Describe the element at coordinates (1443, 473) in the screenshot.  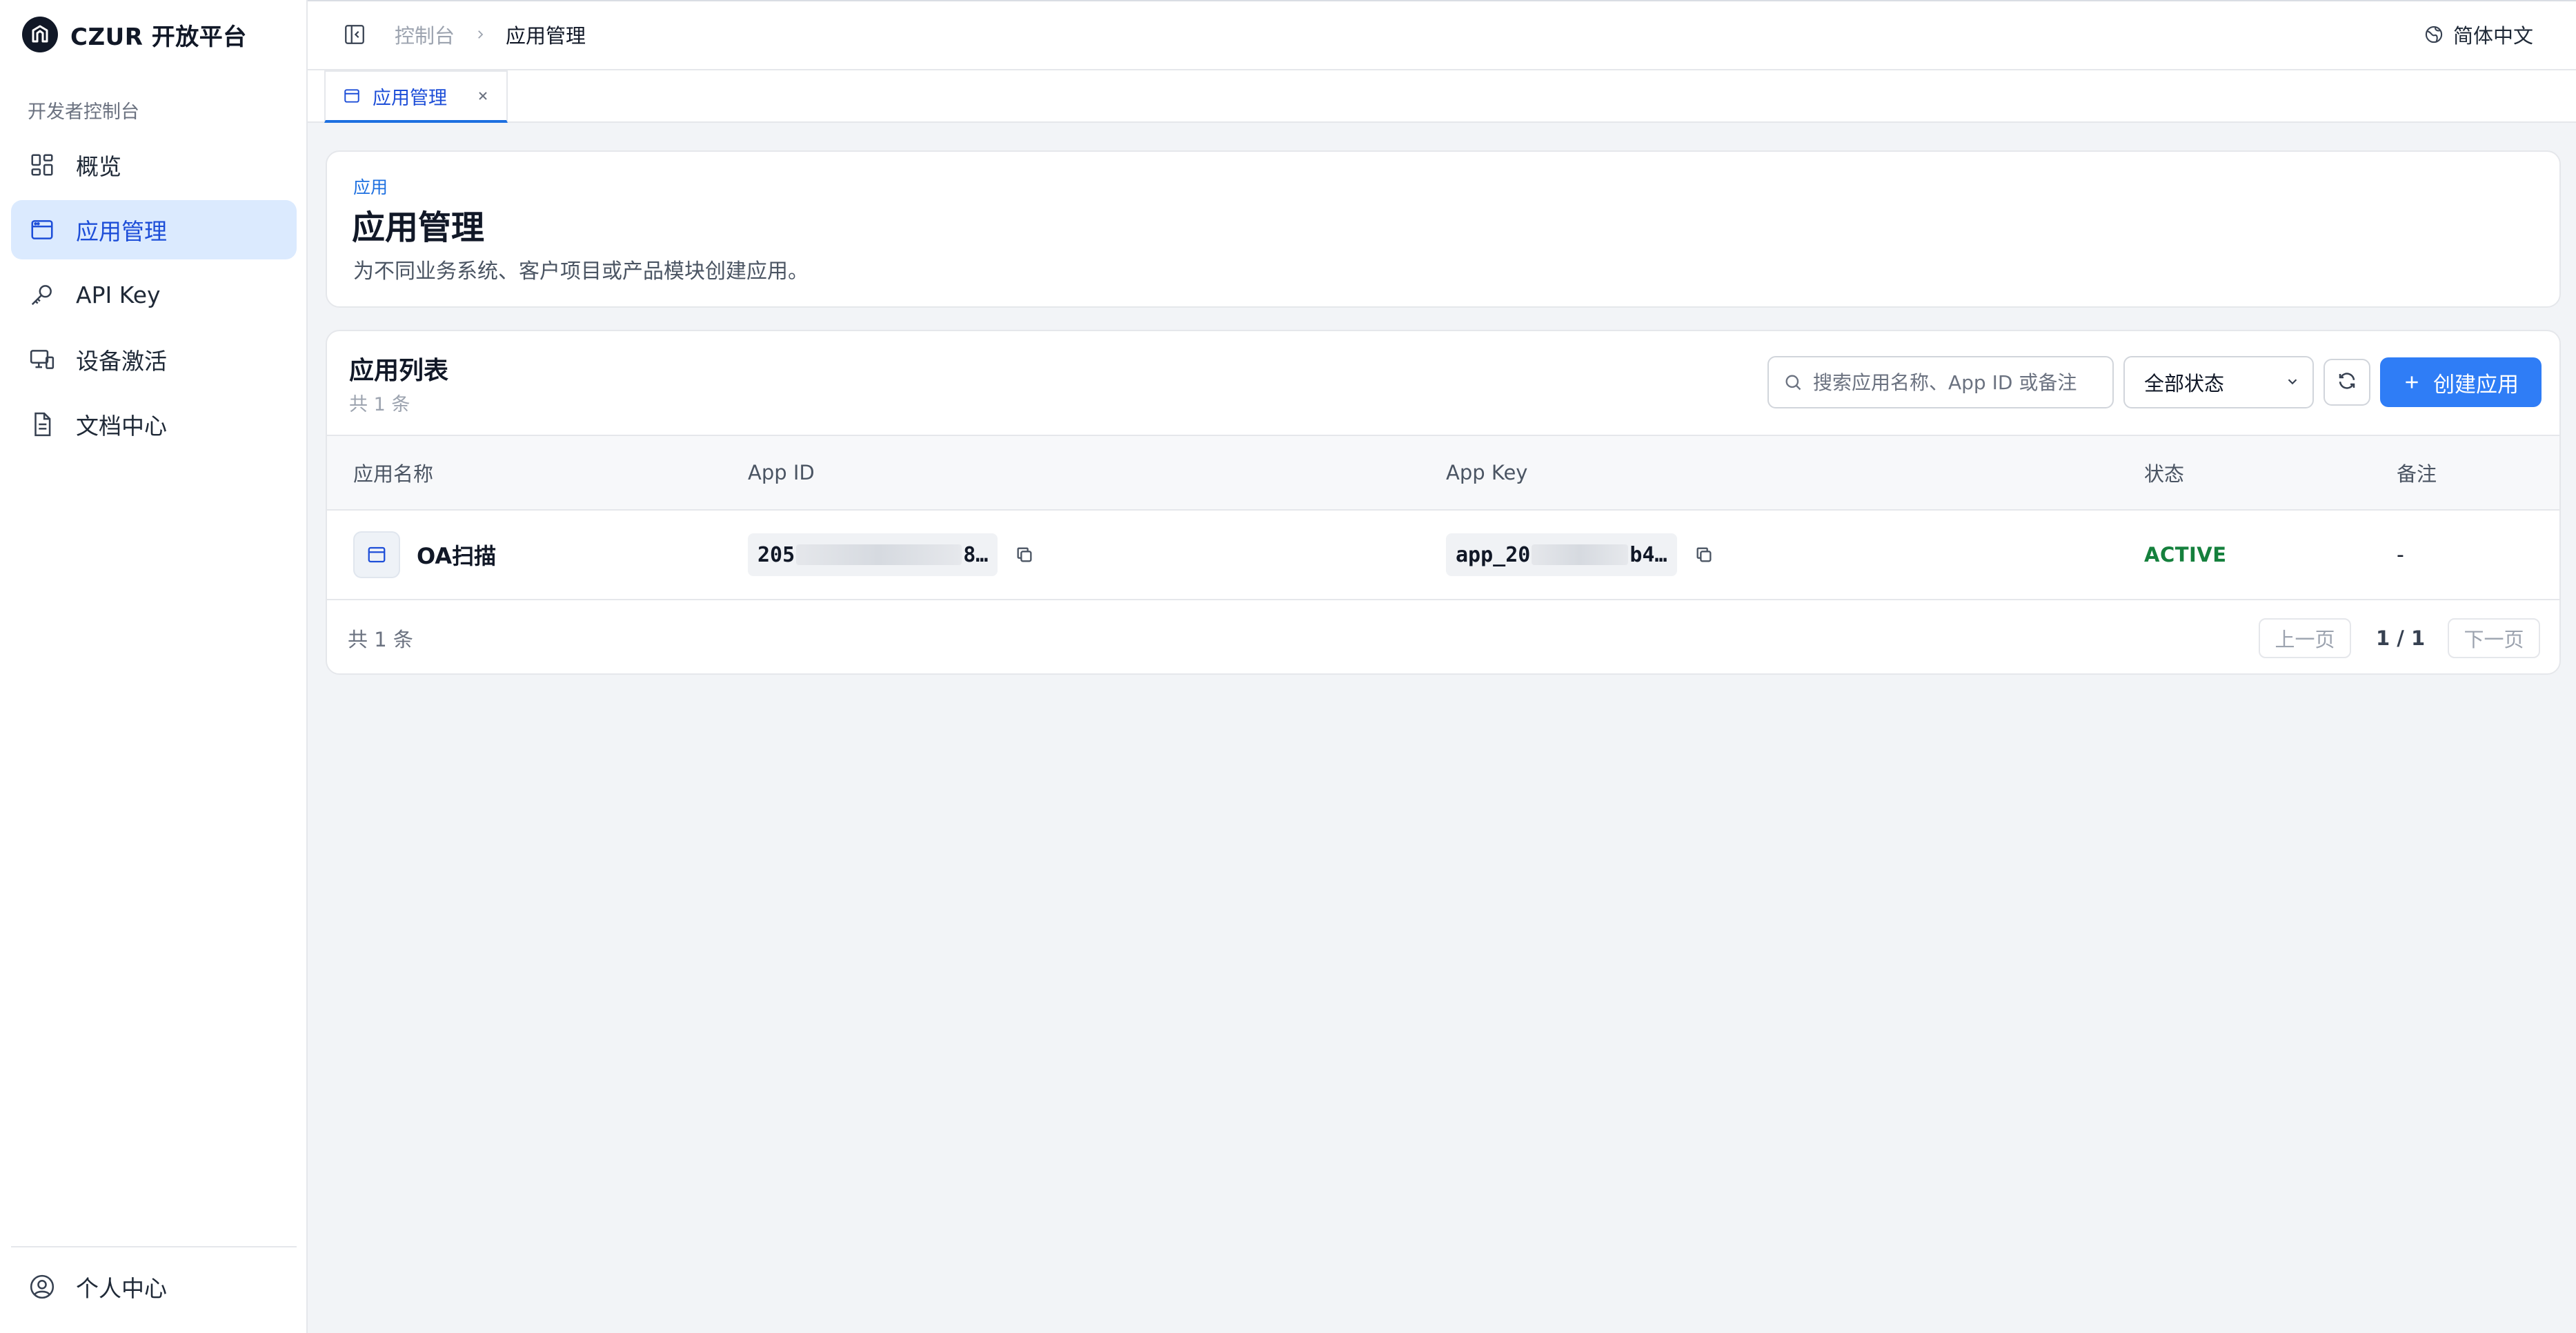
I see `table-header: 应用名称 App ID App Key 状态 备注` at that location.